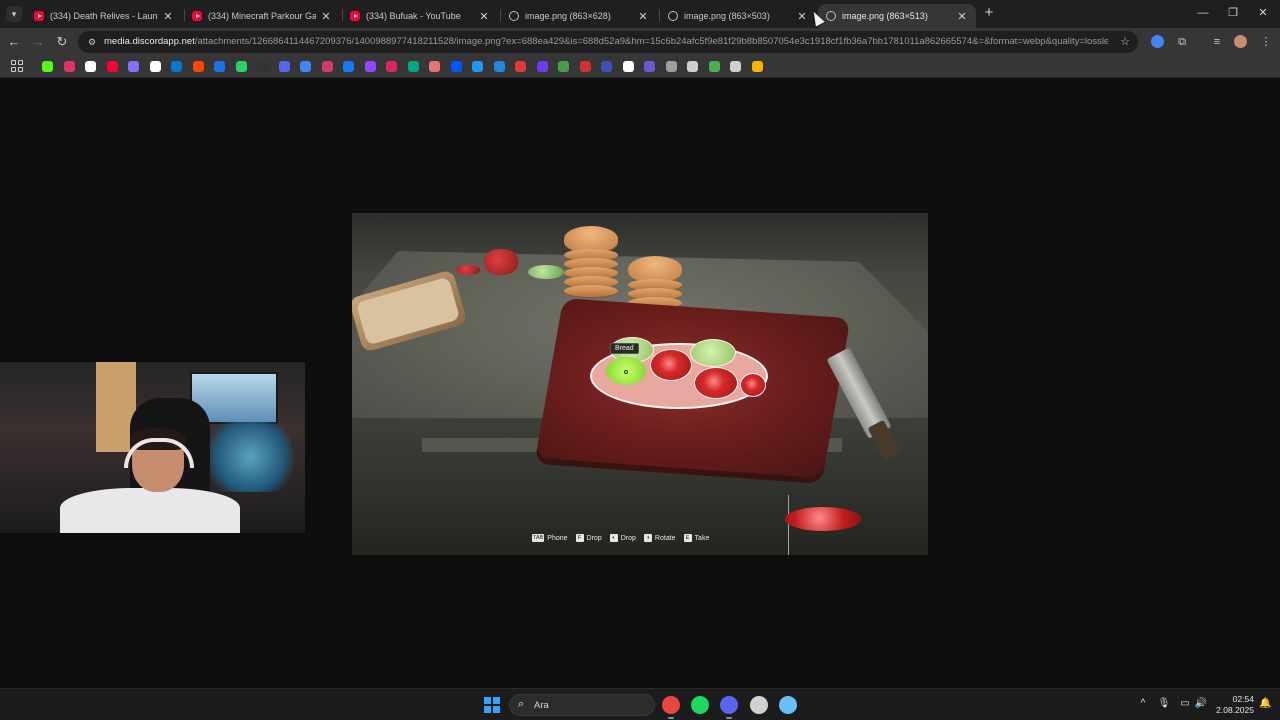 Image resolution: width=1280 pixels, height=720 pixels. I want to click on tab-image-863x513: image.png (863×513) ✕, so click(897, 16).